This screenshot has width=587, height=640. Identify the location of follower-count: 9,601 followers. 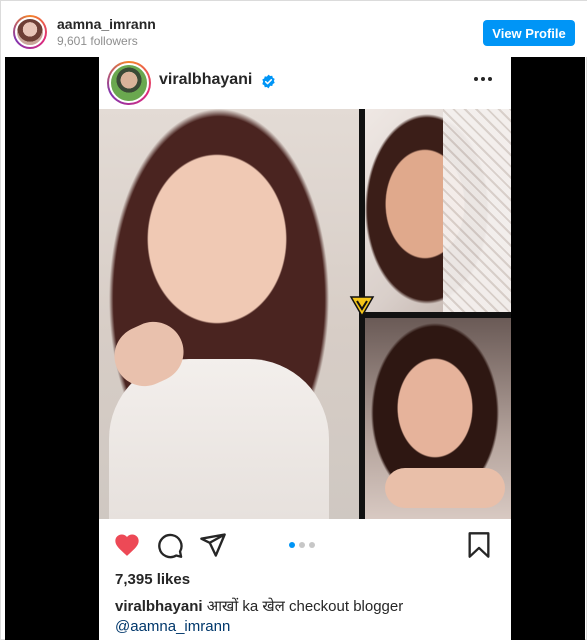
(97, 41).